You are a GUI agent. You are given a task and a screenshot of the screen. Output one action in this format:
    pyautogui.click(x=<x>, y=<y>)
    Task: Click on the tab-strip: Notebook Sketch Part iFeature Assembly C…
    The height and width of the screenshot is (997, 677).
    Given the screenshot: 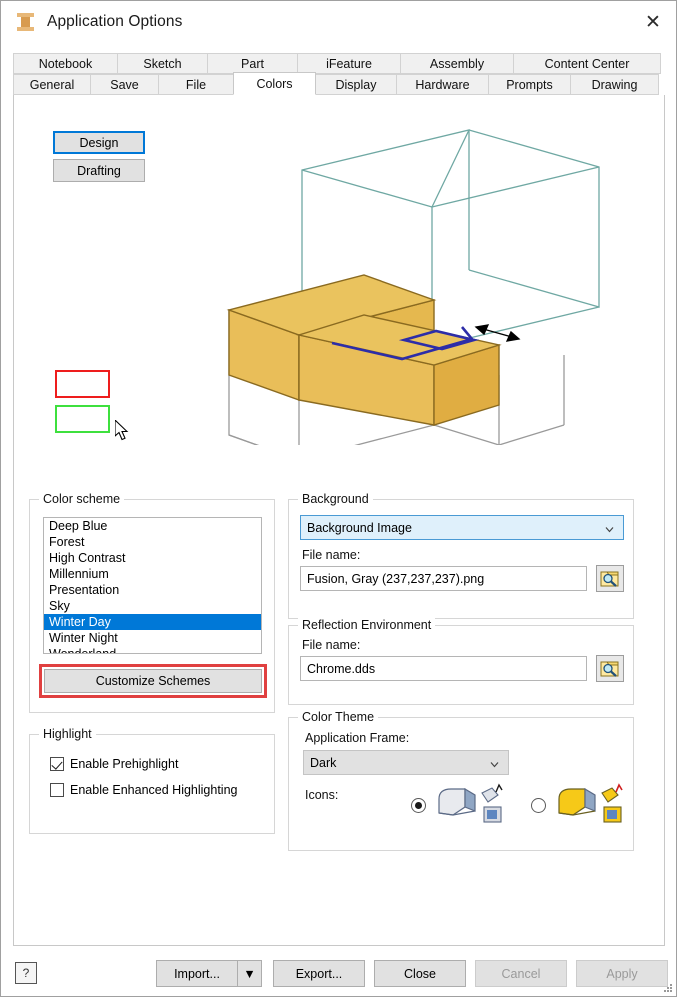 What is the action you would take?
    pyautogui.click(x=339, y=74)
    